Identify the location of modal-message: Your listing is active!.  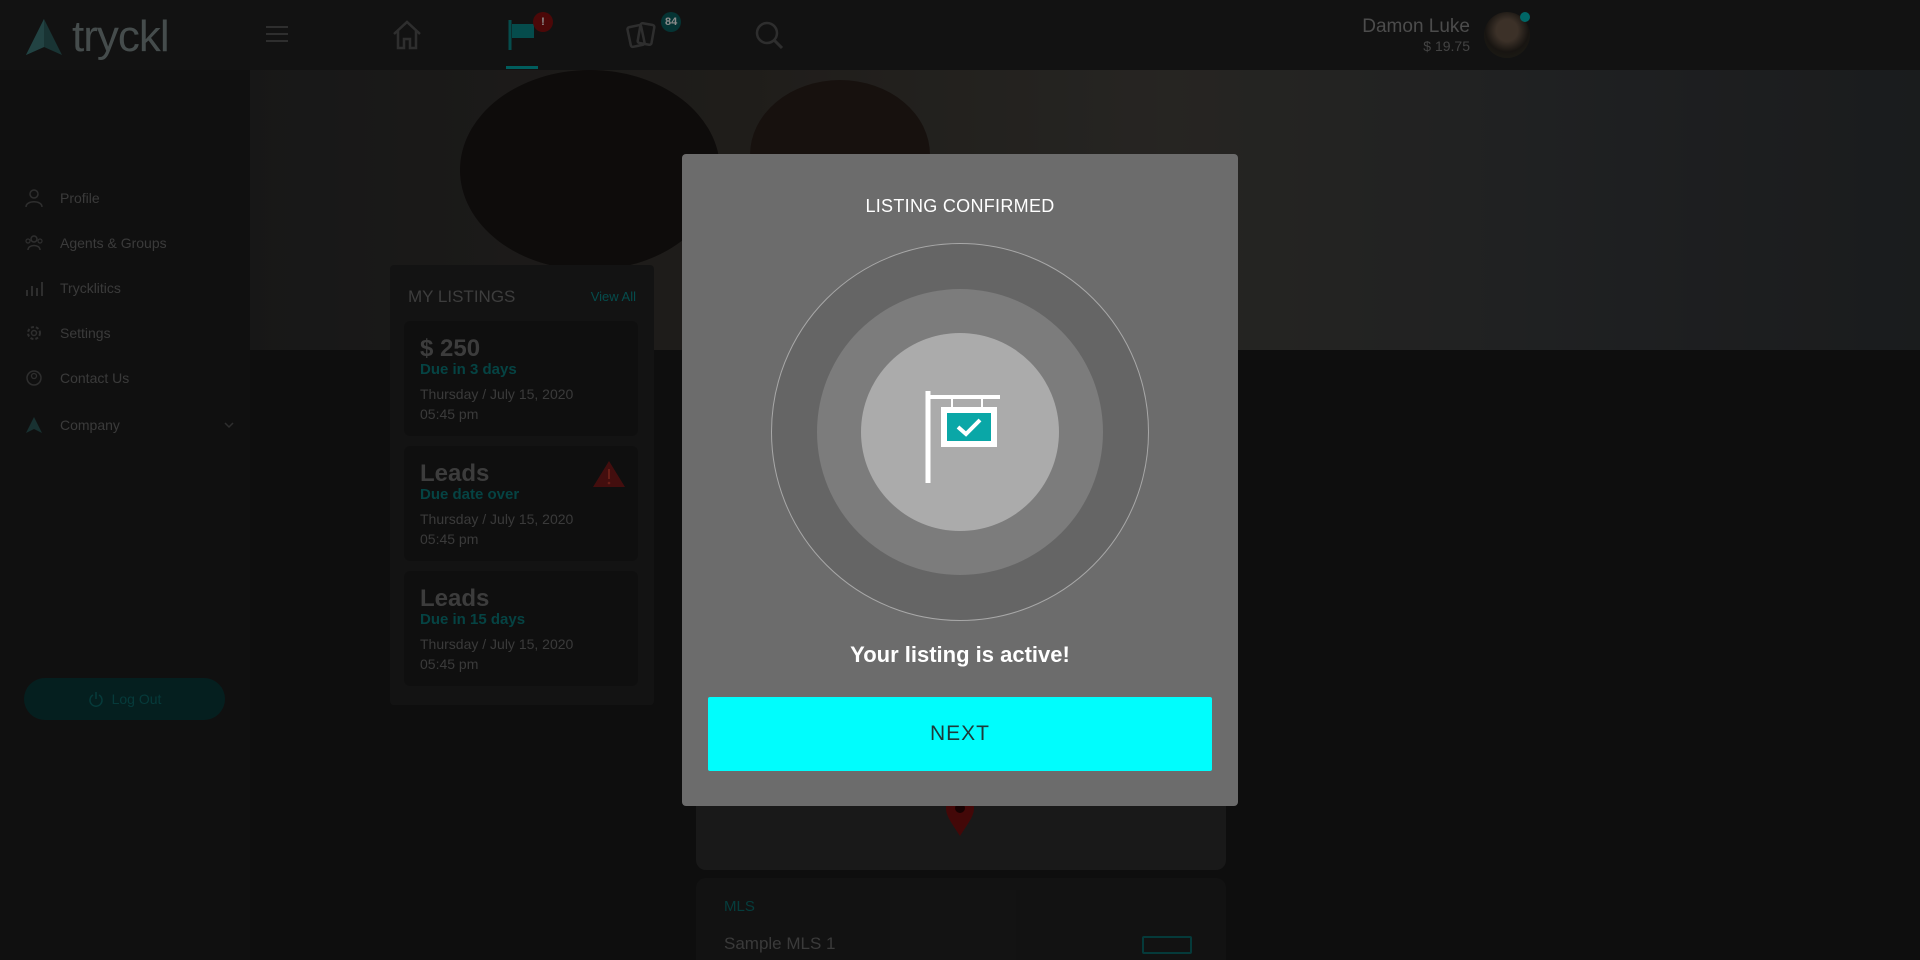
(960, 654).